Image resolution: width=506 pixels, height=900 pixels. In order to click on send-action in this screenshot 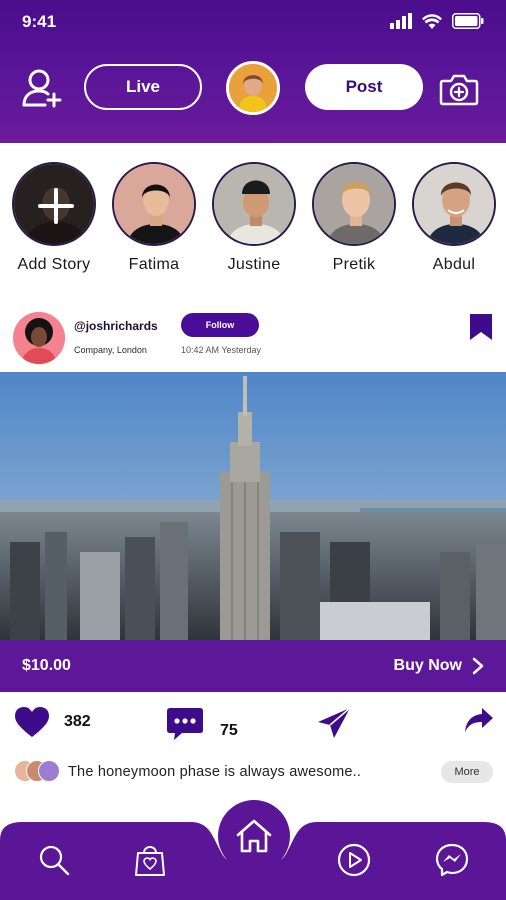, I will do `click(334, 723)`.